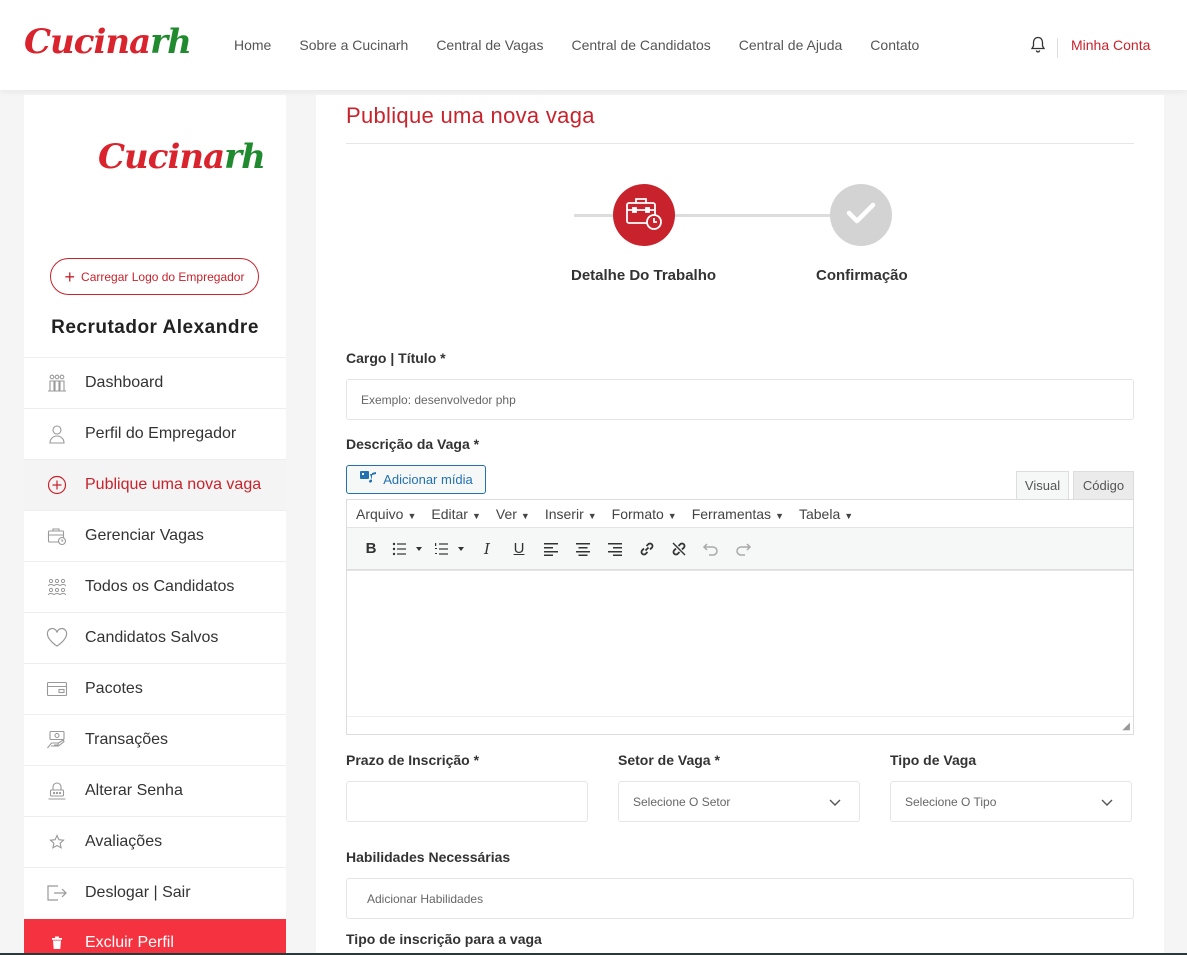 This screenshot has height=955, width=1187. I want to click on tab-visual: Visual, so click(1042, 485).